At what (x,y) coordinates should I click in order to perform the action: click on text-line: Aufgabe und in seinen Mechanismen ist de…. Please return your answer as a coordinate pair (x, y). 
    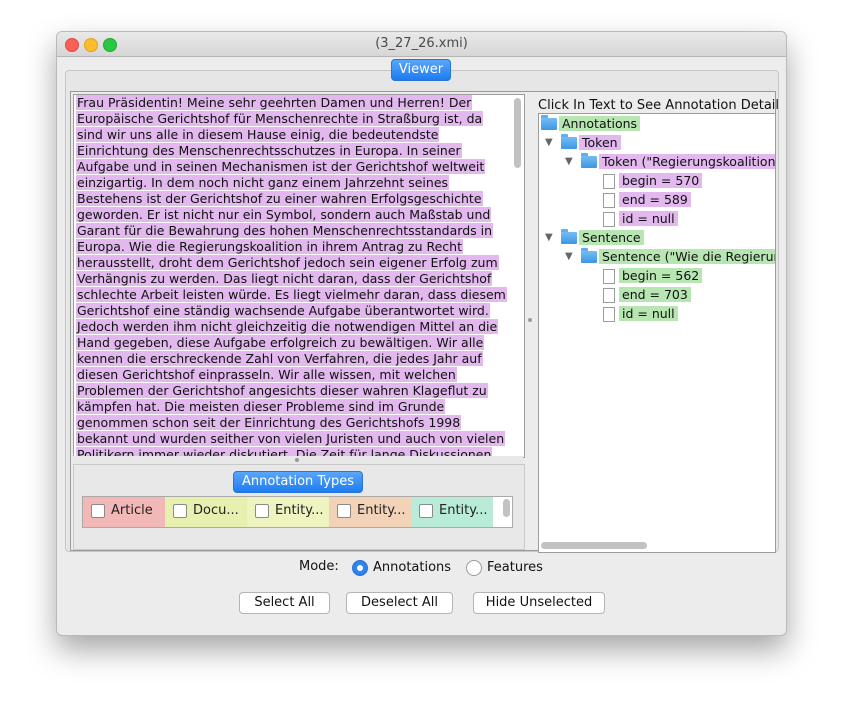
    Looking at the image, I should click on (292, 167).